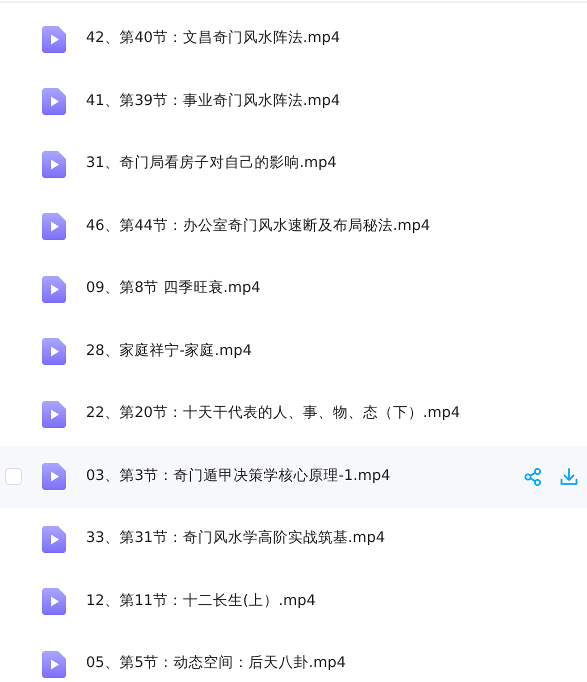 This screenshot has height=682, width=587. What do you see at coordinates (332, 39) in the screenshot?
I see `file-name: 42、第40节：文昌奇门风水阵法.mp4` at bounding box center [332, 39].